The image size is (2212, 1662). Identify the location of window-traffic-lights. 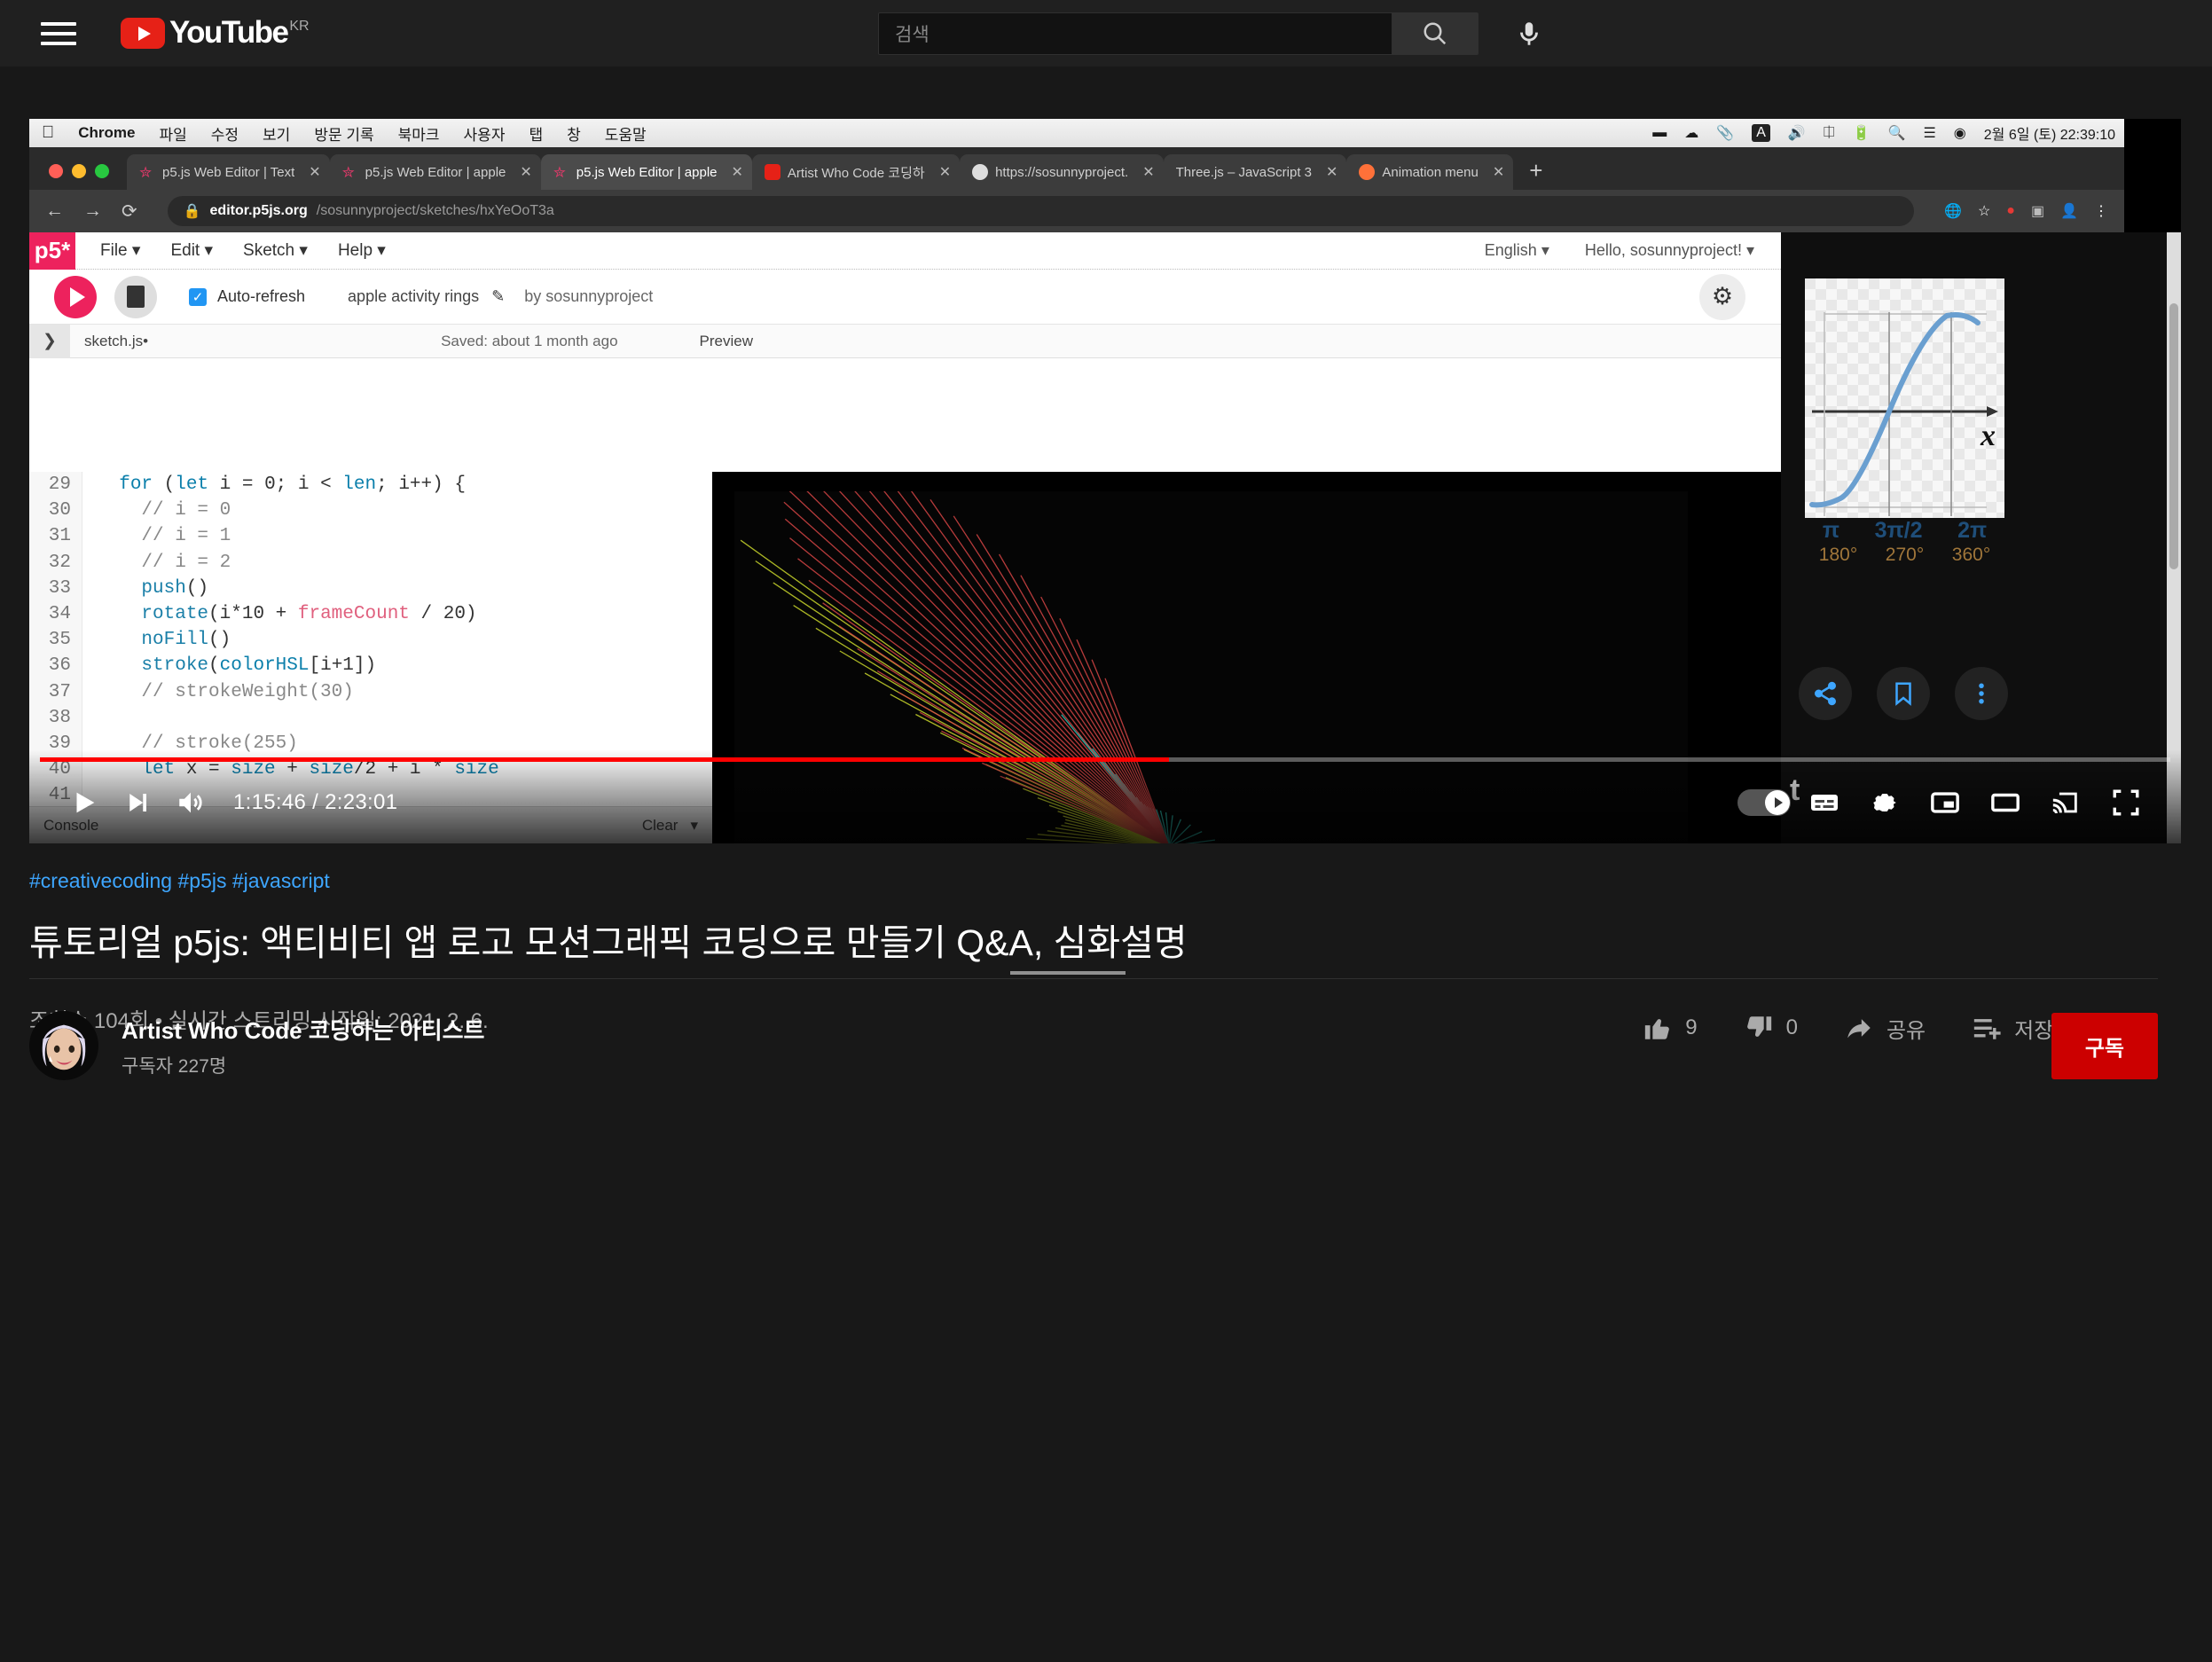
(79, 171).